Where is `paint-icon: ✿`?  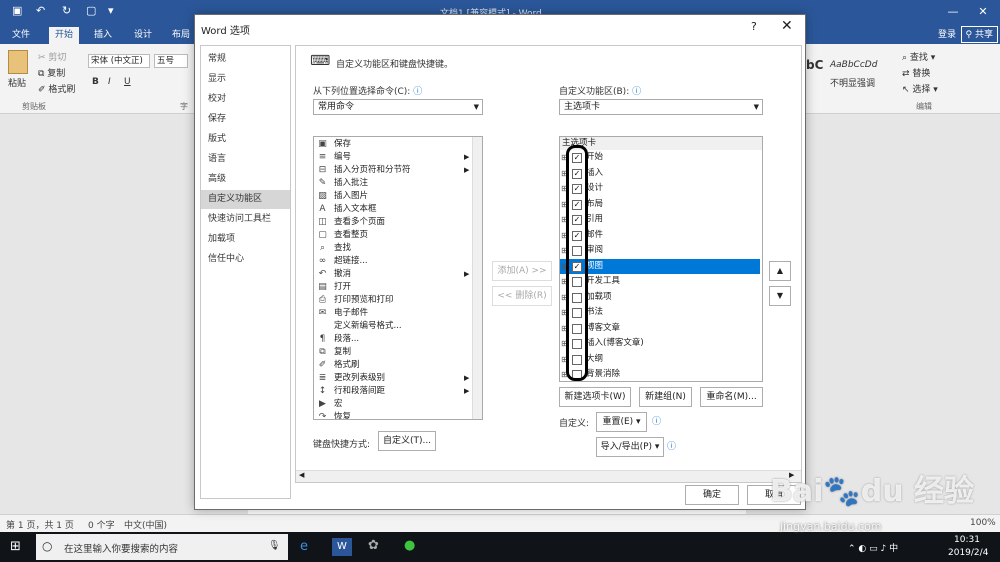 paint-icon: ✿ is located at coordinates (373, 545).